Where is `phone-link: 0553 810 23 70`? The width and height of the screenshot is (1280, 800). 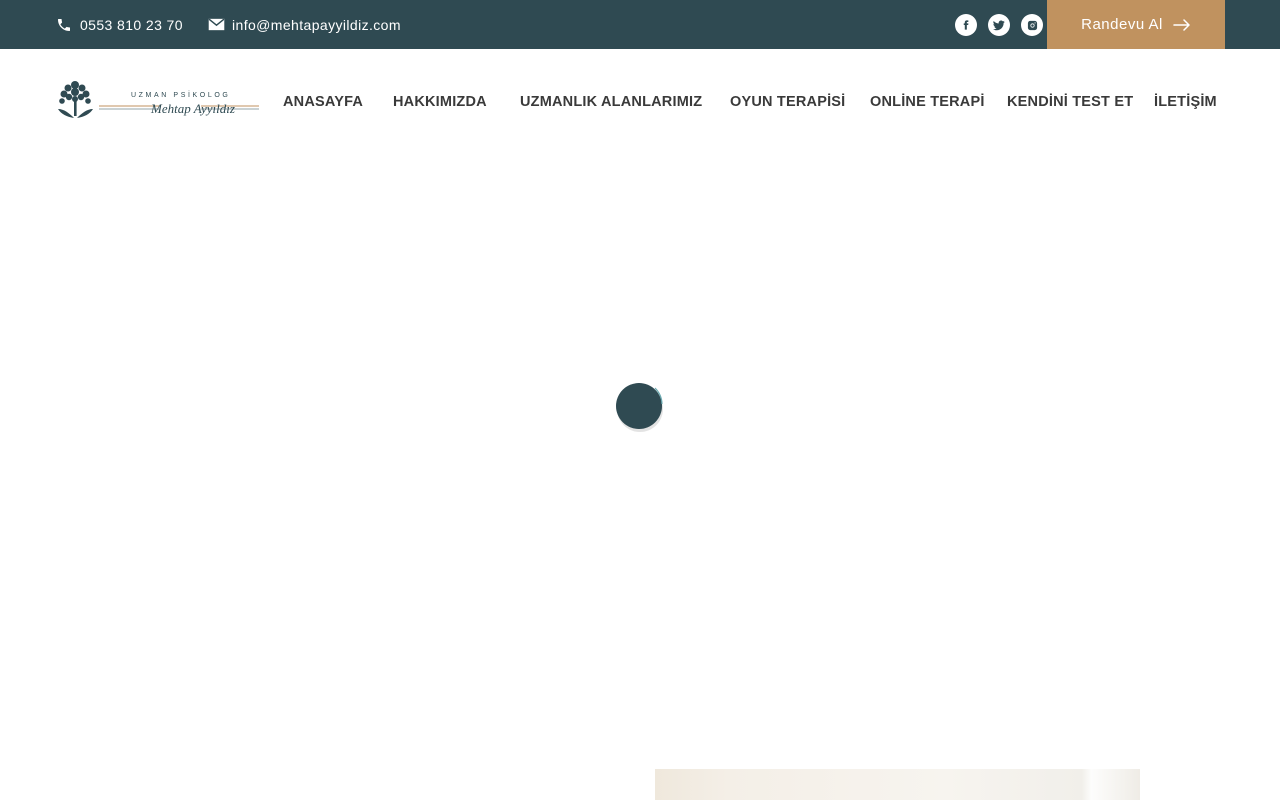
phone-link: 0553 810 23 70 is located at coordinates (119, 24).